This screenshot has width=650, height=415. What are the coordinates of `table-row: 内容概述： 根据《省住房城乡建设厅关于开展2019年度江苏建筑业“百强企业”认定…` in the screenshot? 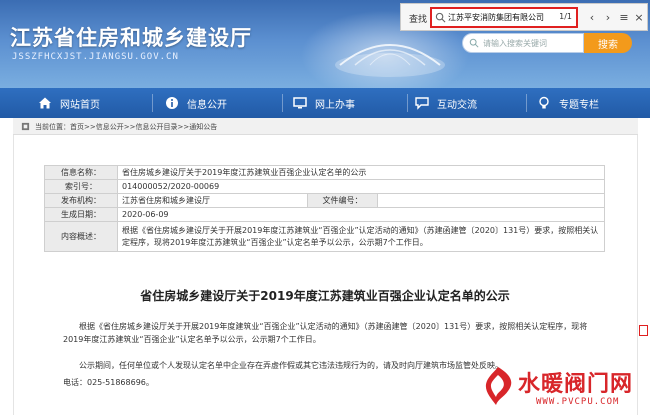 It's located at (324, 236).